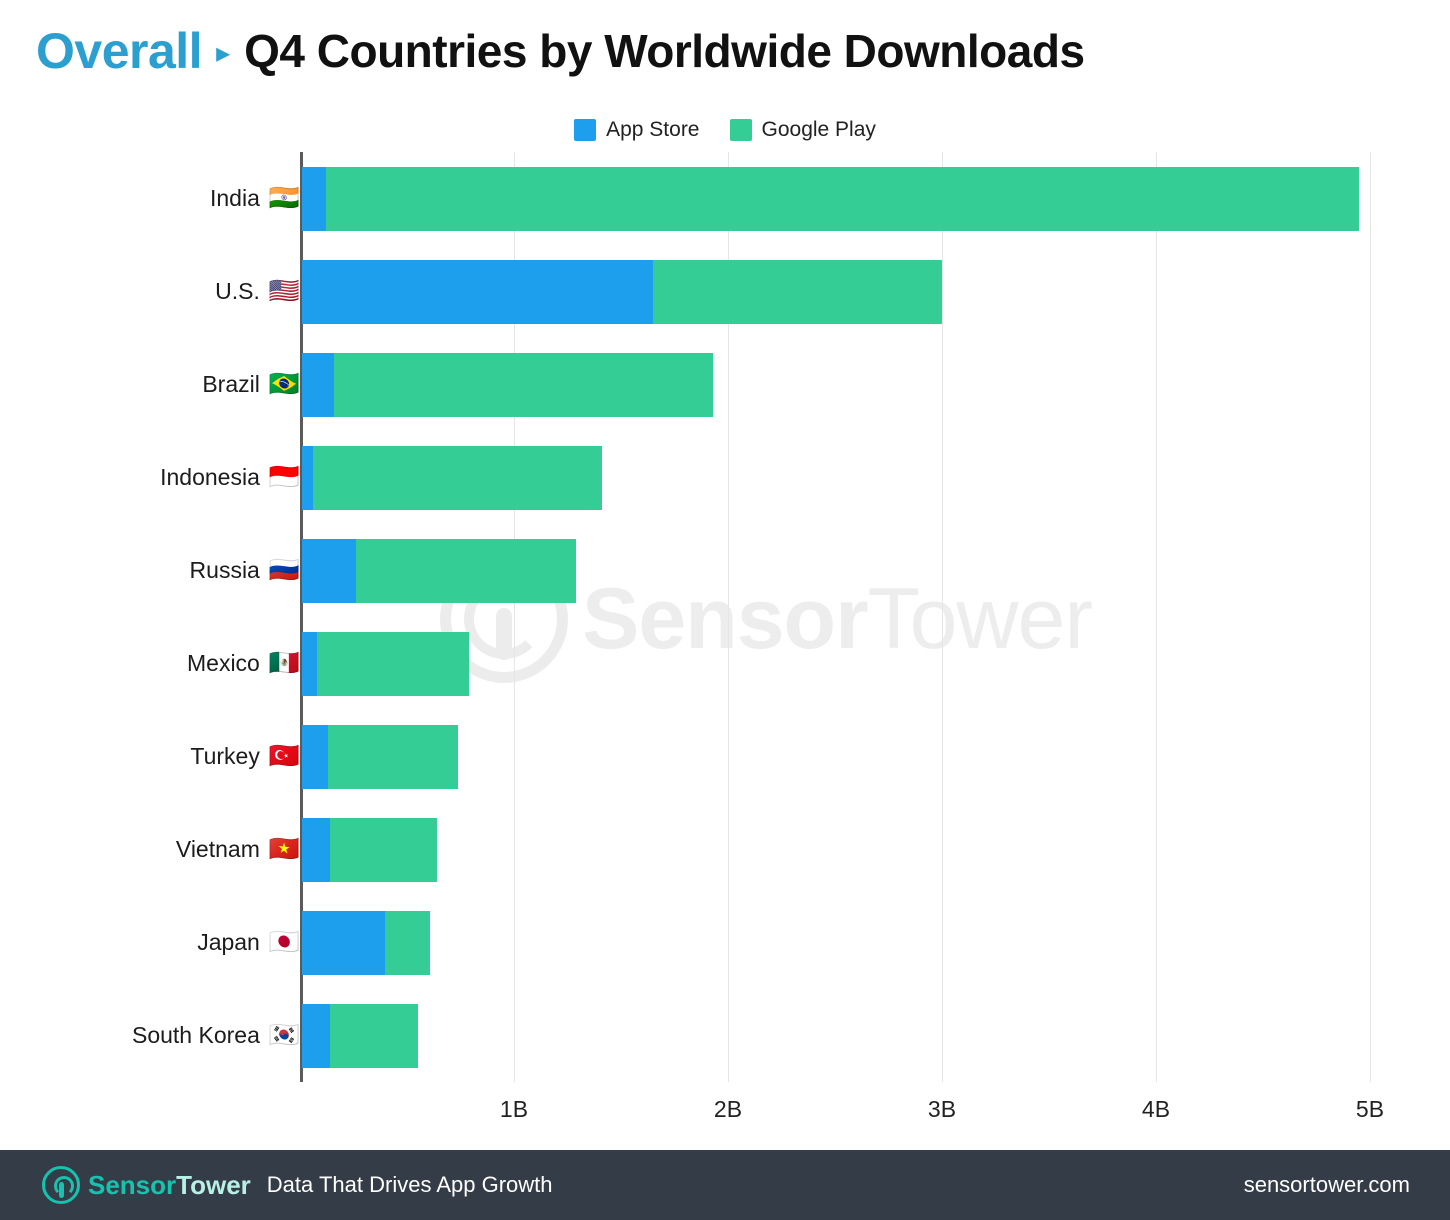 The height and width of the screenshot is (1220, 1450). I want to click on country-flag-icon: 🇲🇽, so click(284, 663).